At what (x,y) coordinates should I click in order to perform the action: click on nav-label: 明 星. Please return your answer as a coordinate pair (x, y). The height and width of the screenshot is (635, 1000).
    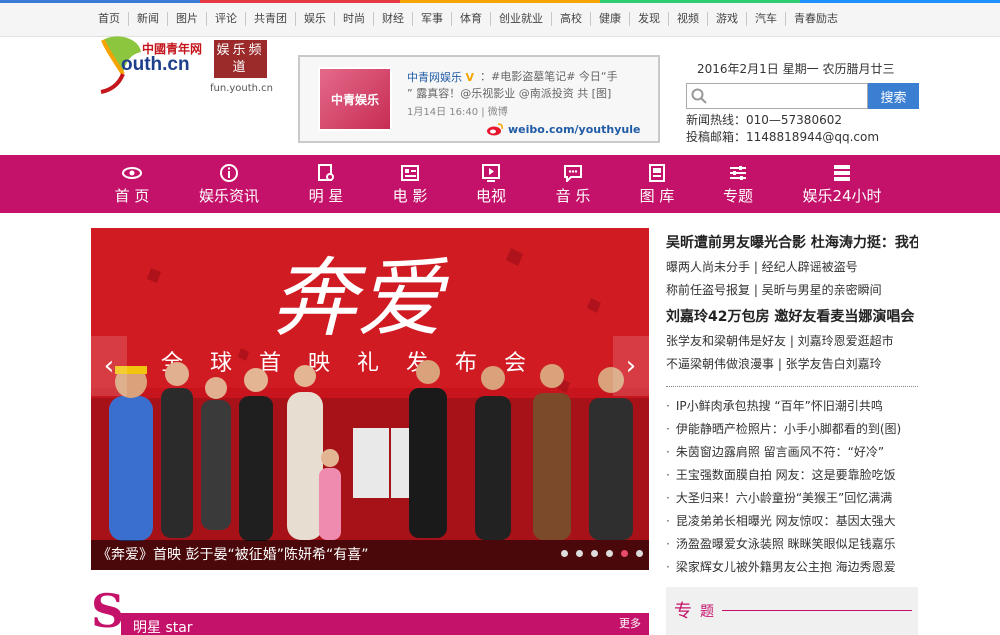
    Looking at the image, I should click on (326, 196).